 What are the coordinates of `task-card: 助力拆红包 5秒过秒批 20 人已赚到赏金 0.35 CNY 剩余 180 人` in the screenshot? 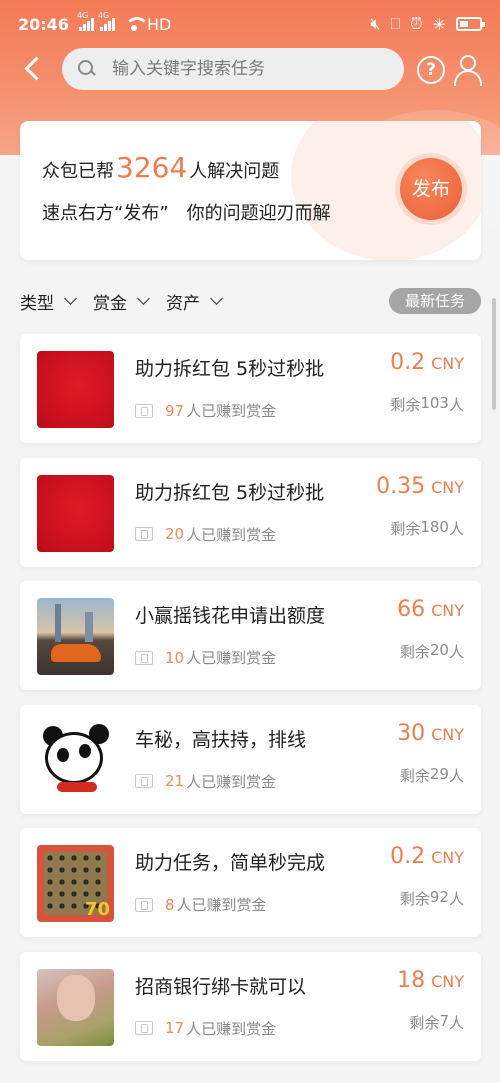 It's located at (250, 512).